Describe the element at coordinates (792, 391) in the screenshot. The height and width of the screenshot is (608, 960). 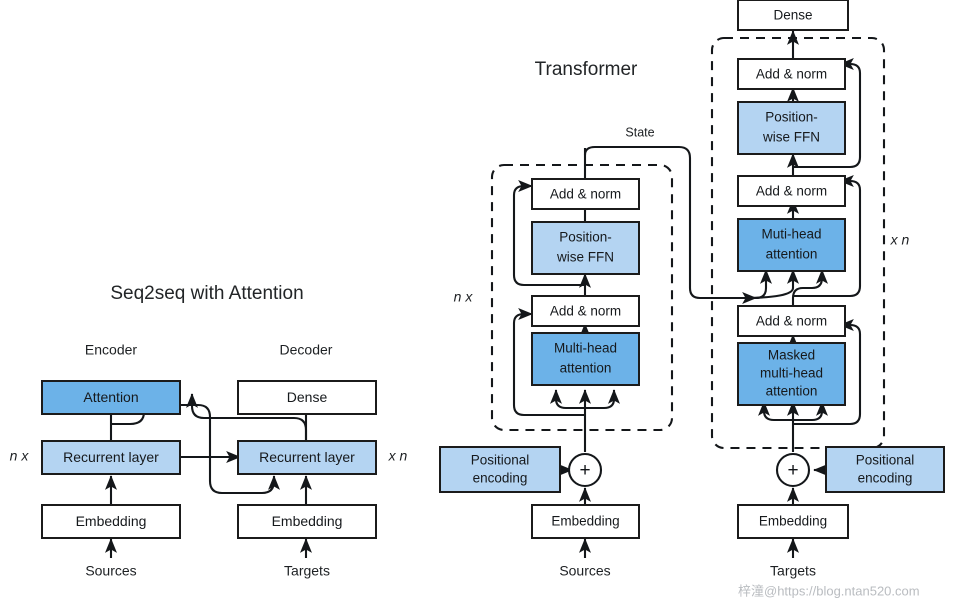
I see `tf-decoder-masked-label-line3: attention` at that location.